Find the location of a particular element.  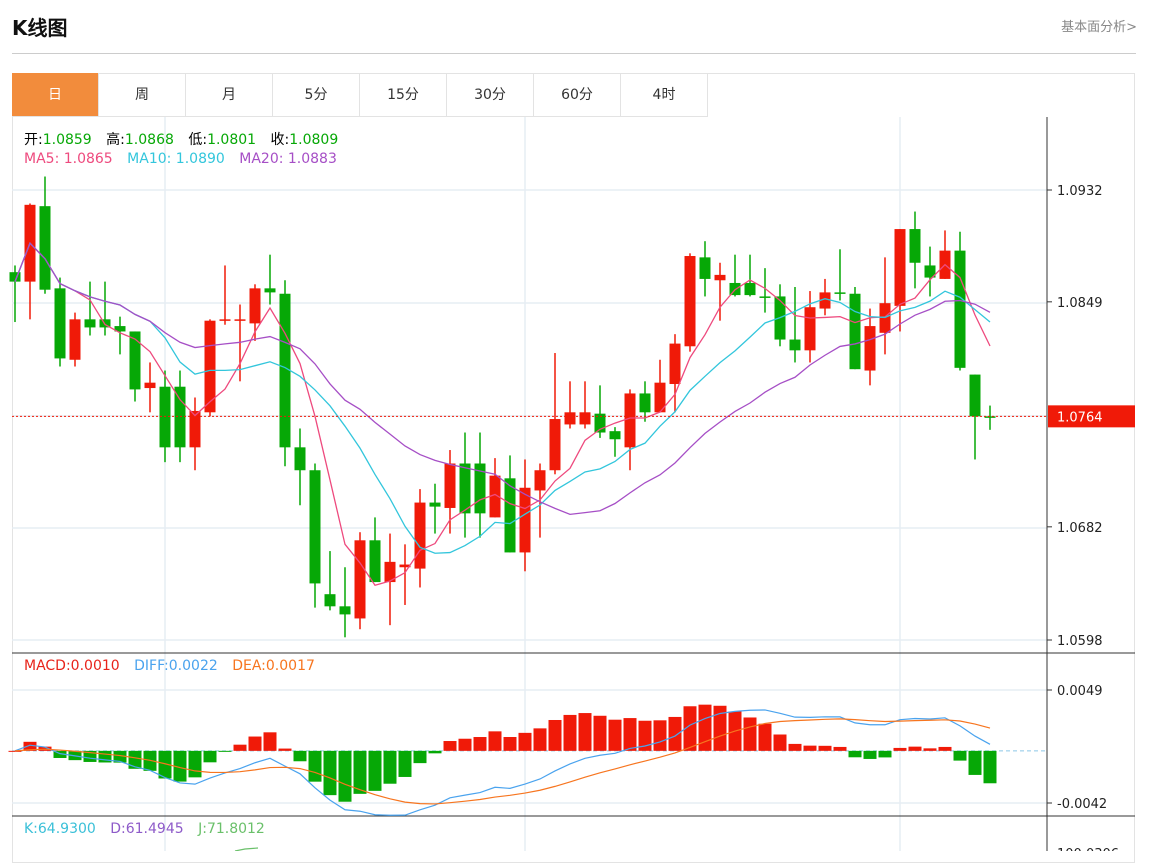

k-value: K:64.9300 is located at coordinates (60, 829).